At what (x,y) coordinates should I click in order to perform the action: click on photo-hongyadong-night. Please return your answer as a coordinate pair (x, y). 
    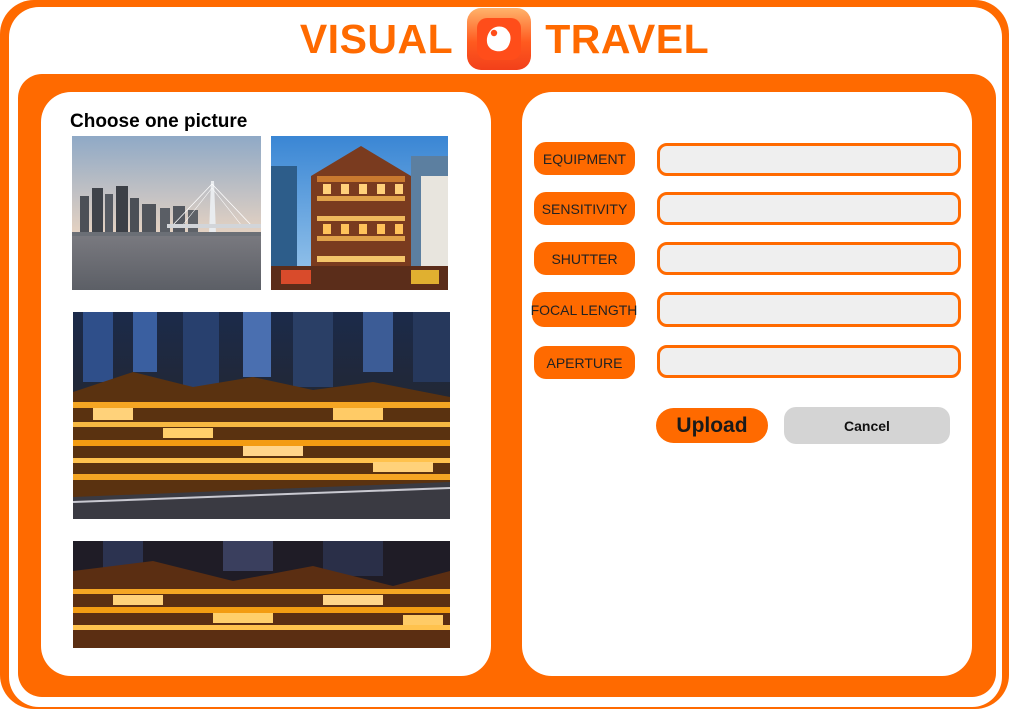
    Looking at the image, I should click on (261, 415).